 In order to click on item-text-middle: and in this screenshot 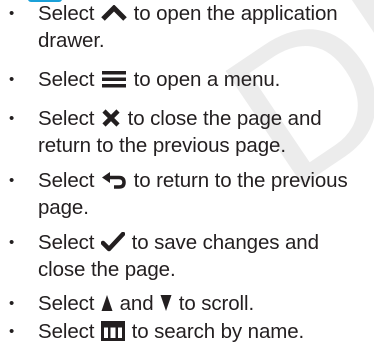, I will do `click(136, 303)`.